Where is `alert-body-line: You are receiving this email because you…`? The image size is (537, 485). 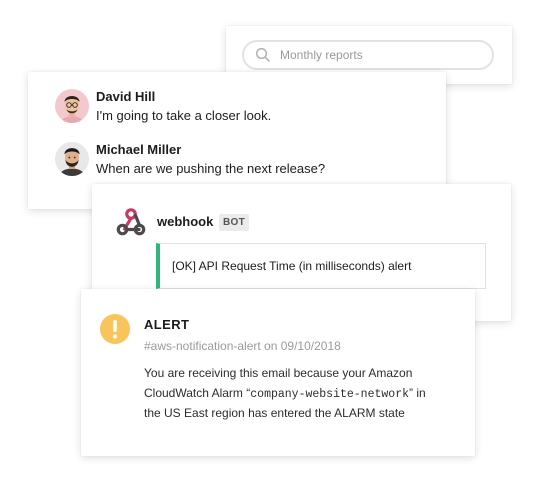
alert-body-line: You are receiving this email because you… is located at coordinates (278, 373).